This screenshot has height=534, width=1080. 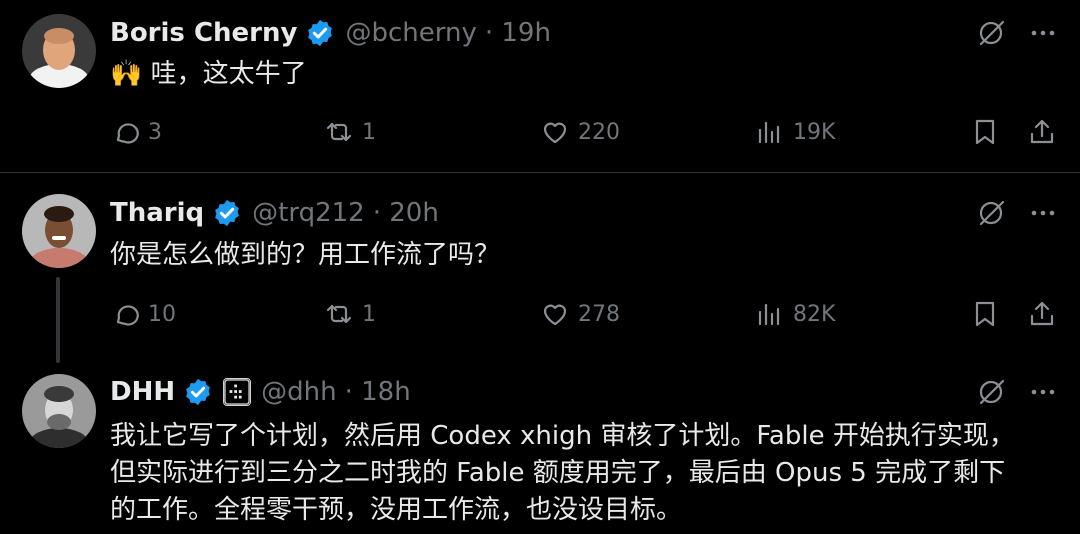 I want to click on view-count: 19K, so click(x=814, y=132).